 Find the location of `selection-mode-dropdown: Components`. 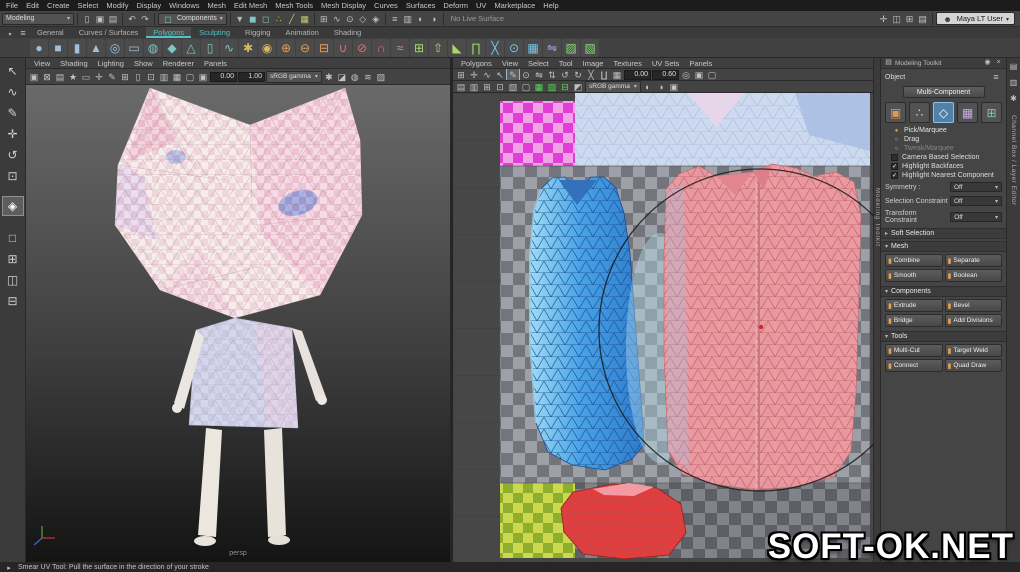

selection-mode-dropdown: Components is located at coordinates (192, 18).